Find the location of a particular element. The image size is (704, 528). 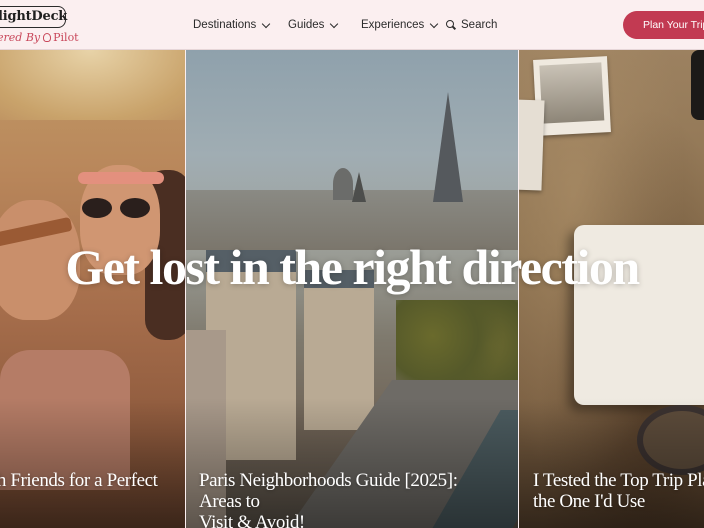

plan-your-trip-button: Plan Your Trip is located at coordinates (663, 25).